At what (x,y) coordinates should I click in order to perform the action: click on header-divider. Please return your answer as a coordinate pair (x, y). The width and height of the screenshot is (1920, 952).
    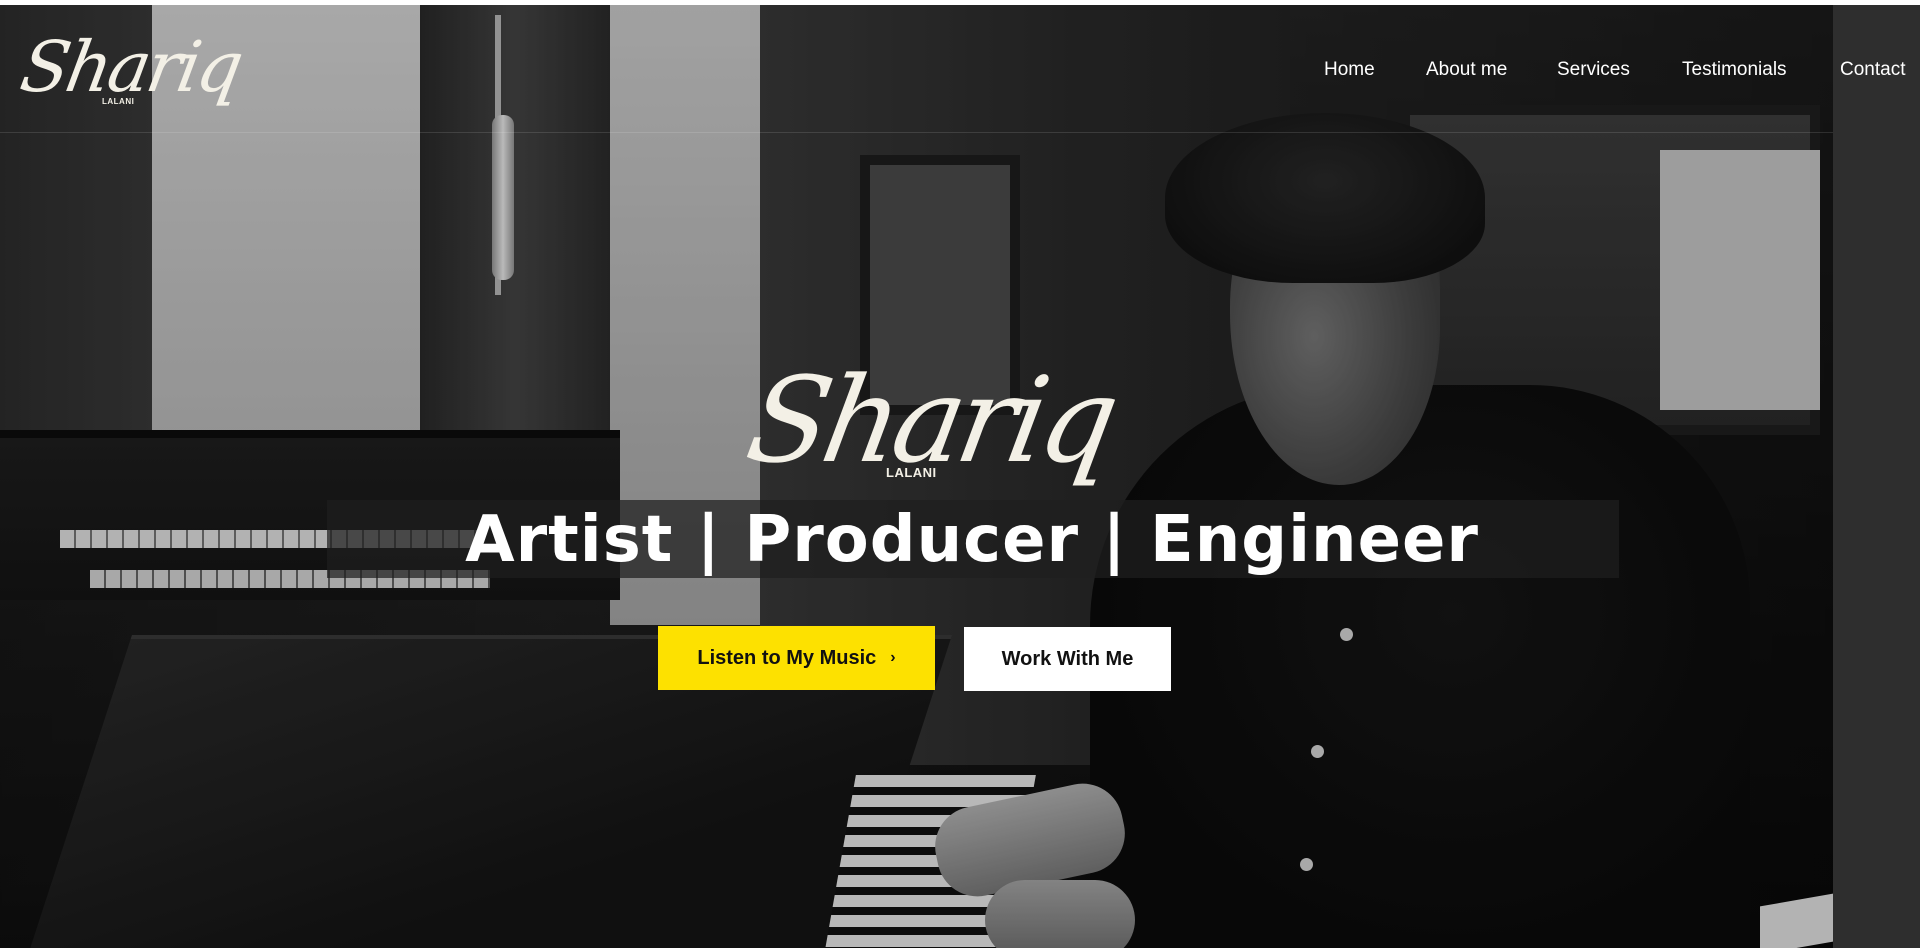
    Looking at the image, I should click on (916, 132).